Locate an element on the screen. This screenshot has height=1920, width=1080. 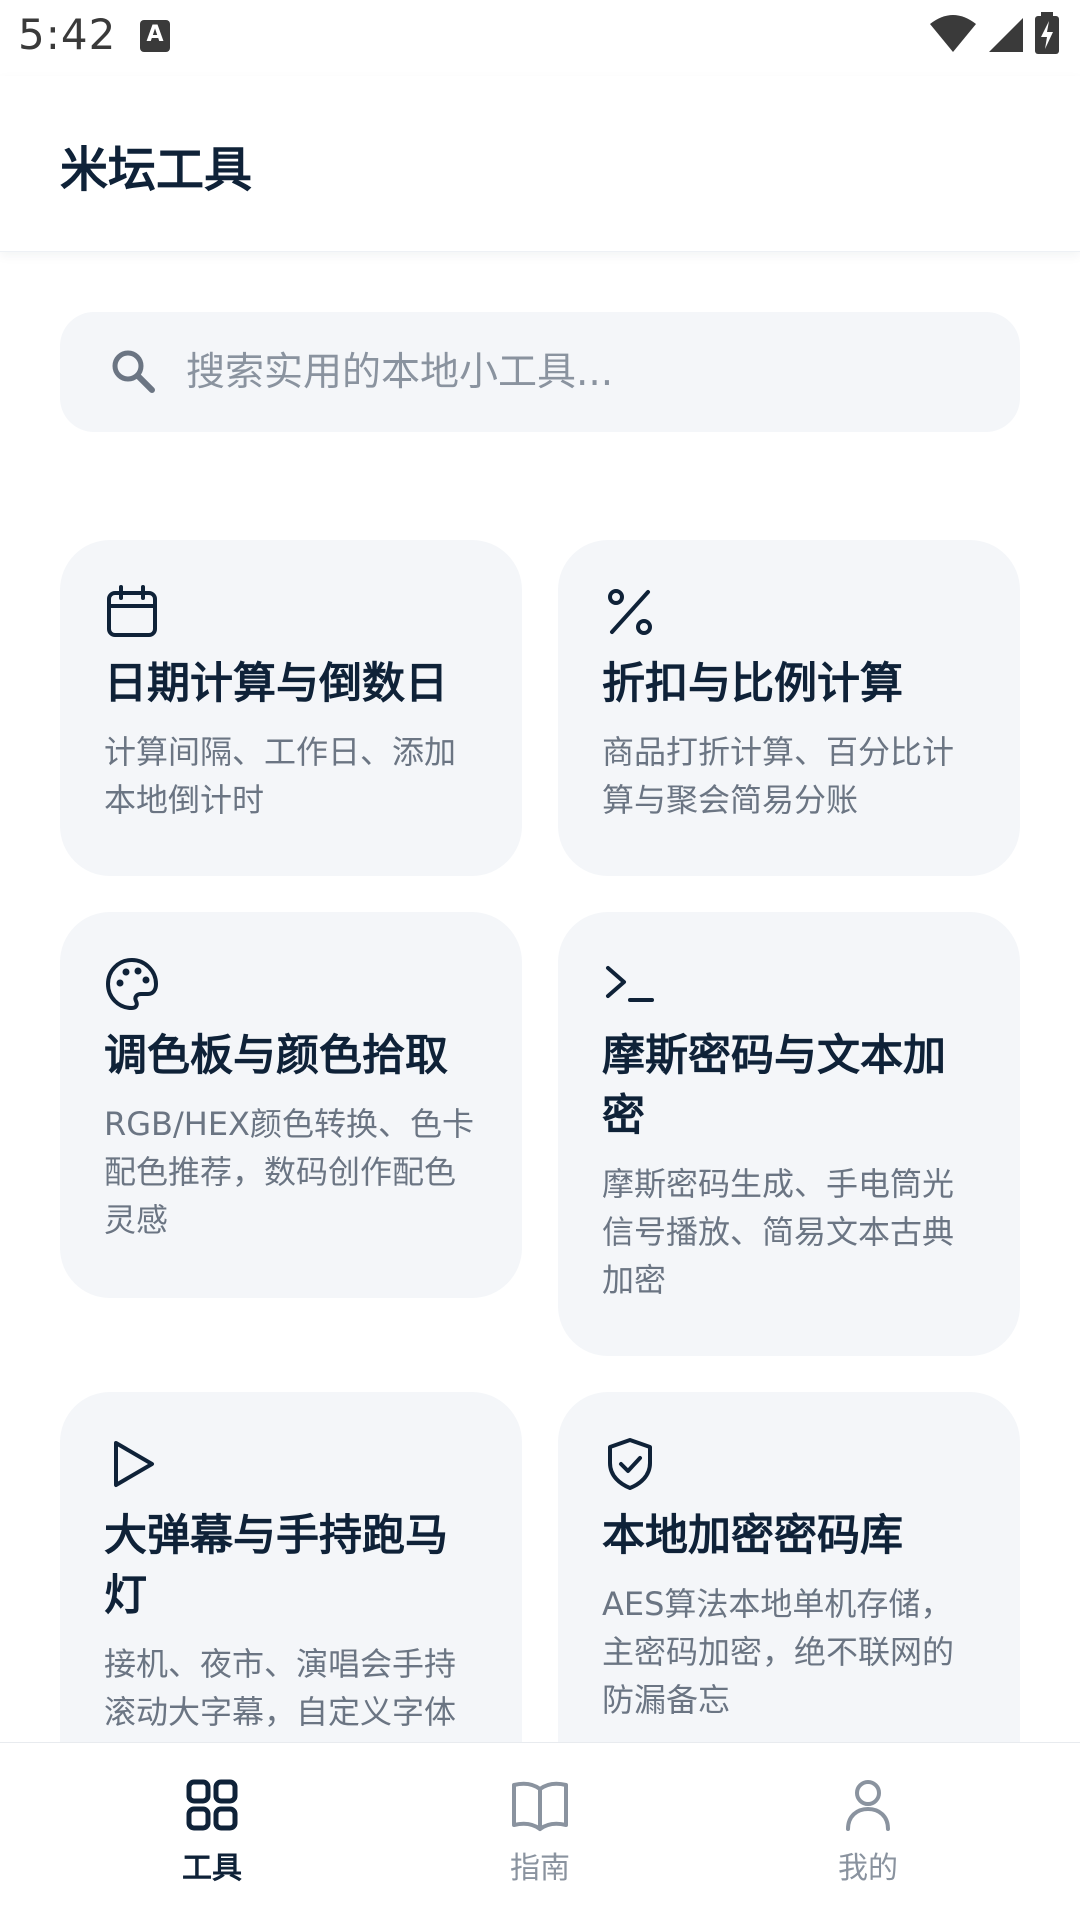
nav-tab-label: 工具 is located at coordinates (212, 1868).